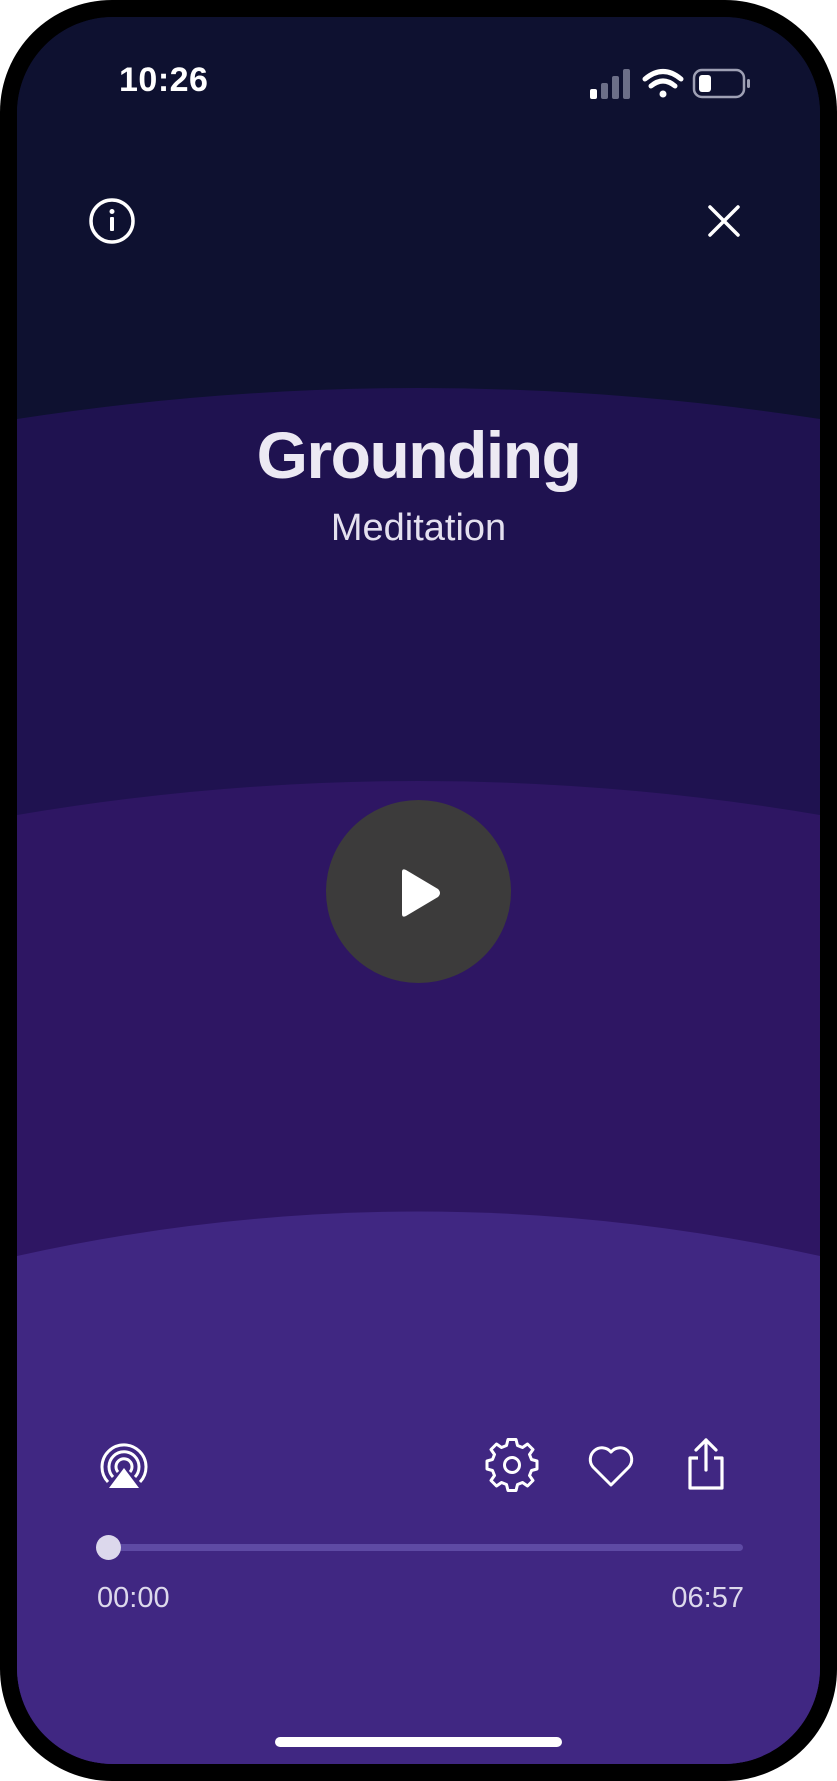 The image size is (837, 1781). Describe the element at coordinates (419, 455) in the screenshot. I see `session-title: Grounding` at that location.